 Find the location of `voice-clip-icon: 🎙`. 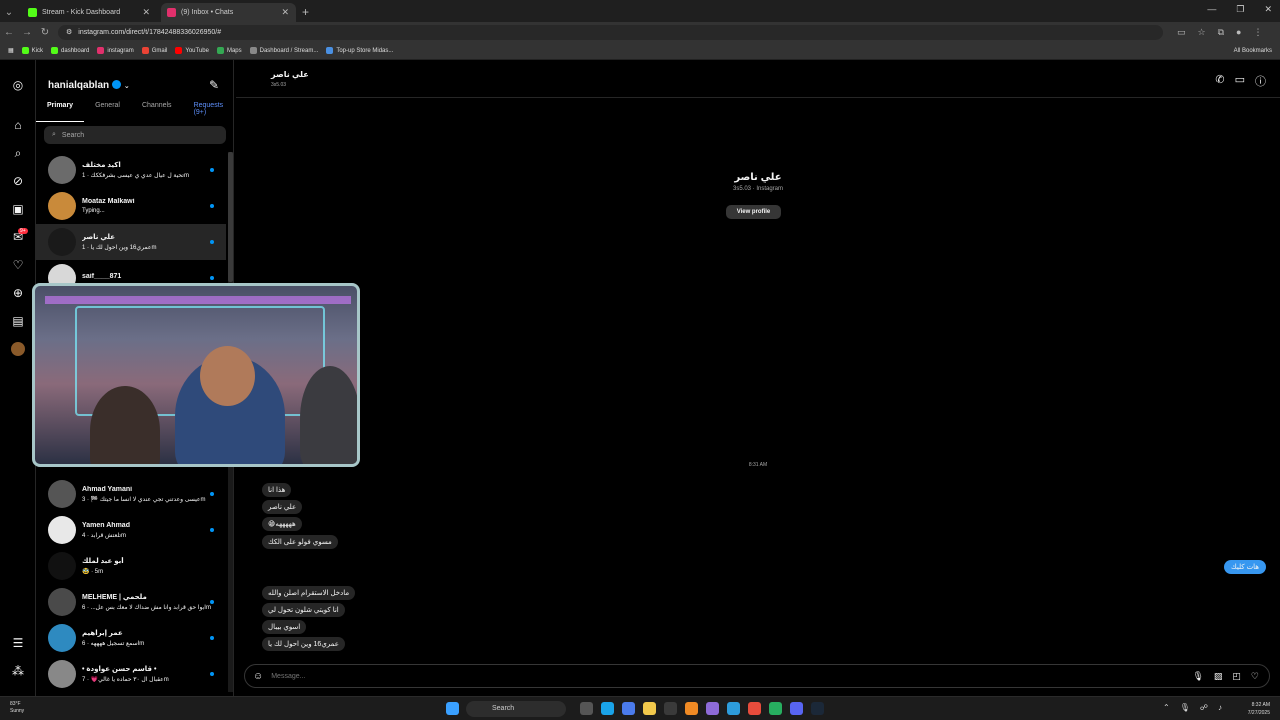

voice-clip-icon: 🎙 is located at coordinates (1197, 676).